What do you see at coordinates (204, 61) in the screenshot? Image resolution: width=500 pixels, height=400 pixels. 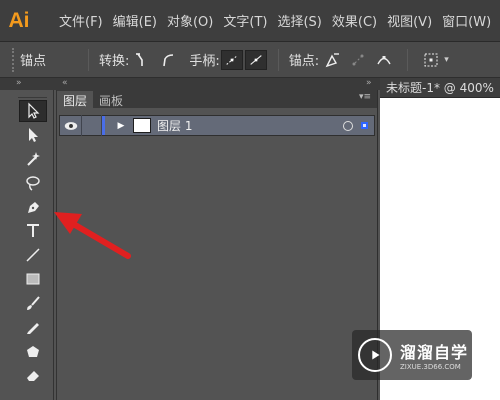 I see `handles-label: 手柄:` at bounding box center [204, 61].